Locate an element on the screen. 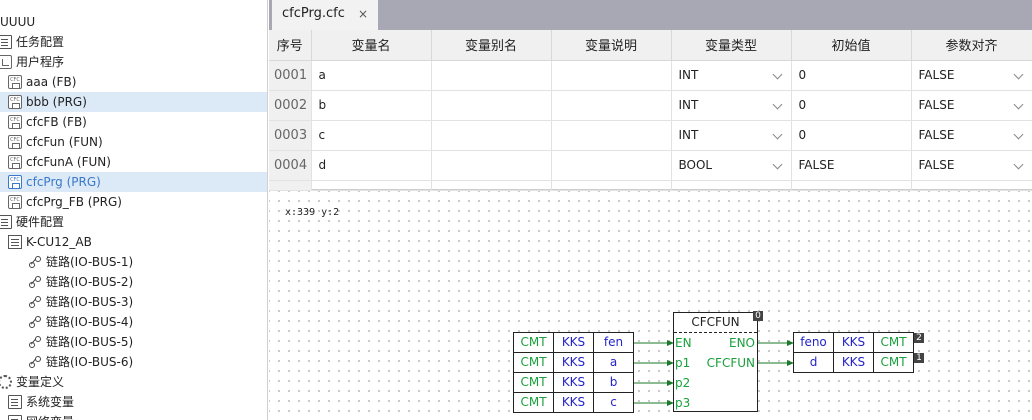 This screenshot has width=1032, height=420. tree-item: 网络变量 is located at coordinates (133, 416).